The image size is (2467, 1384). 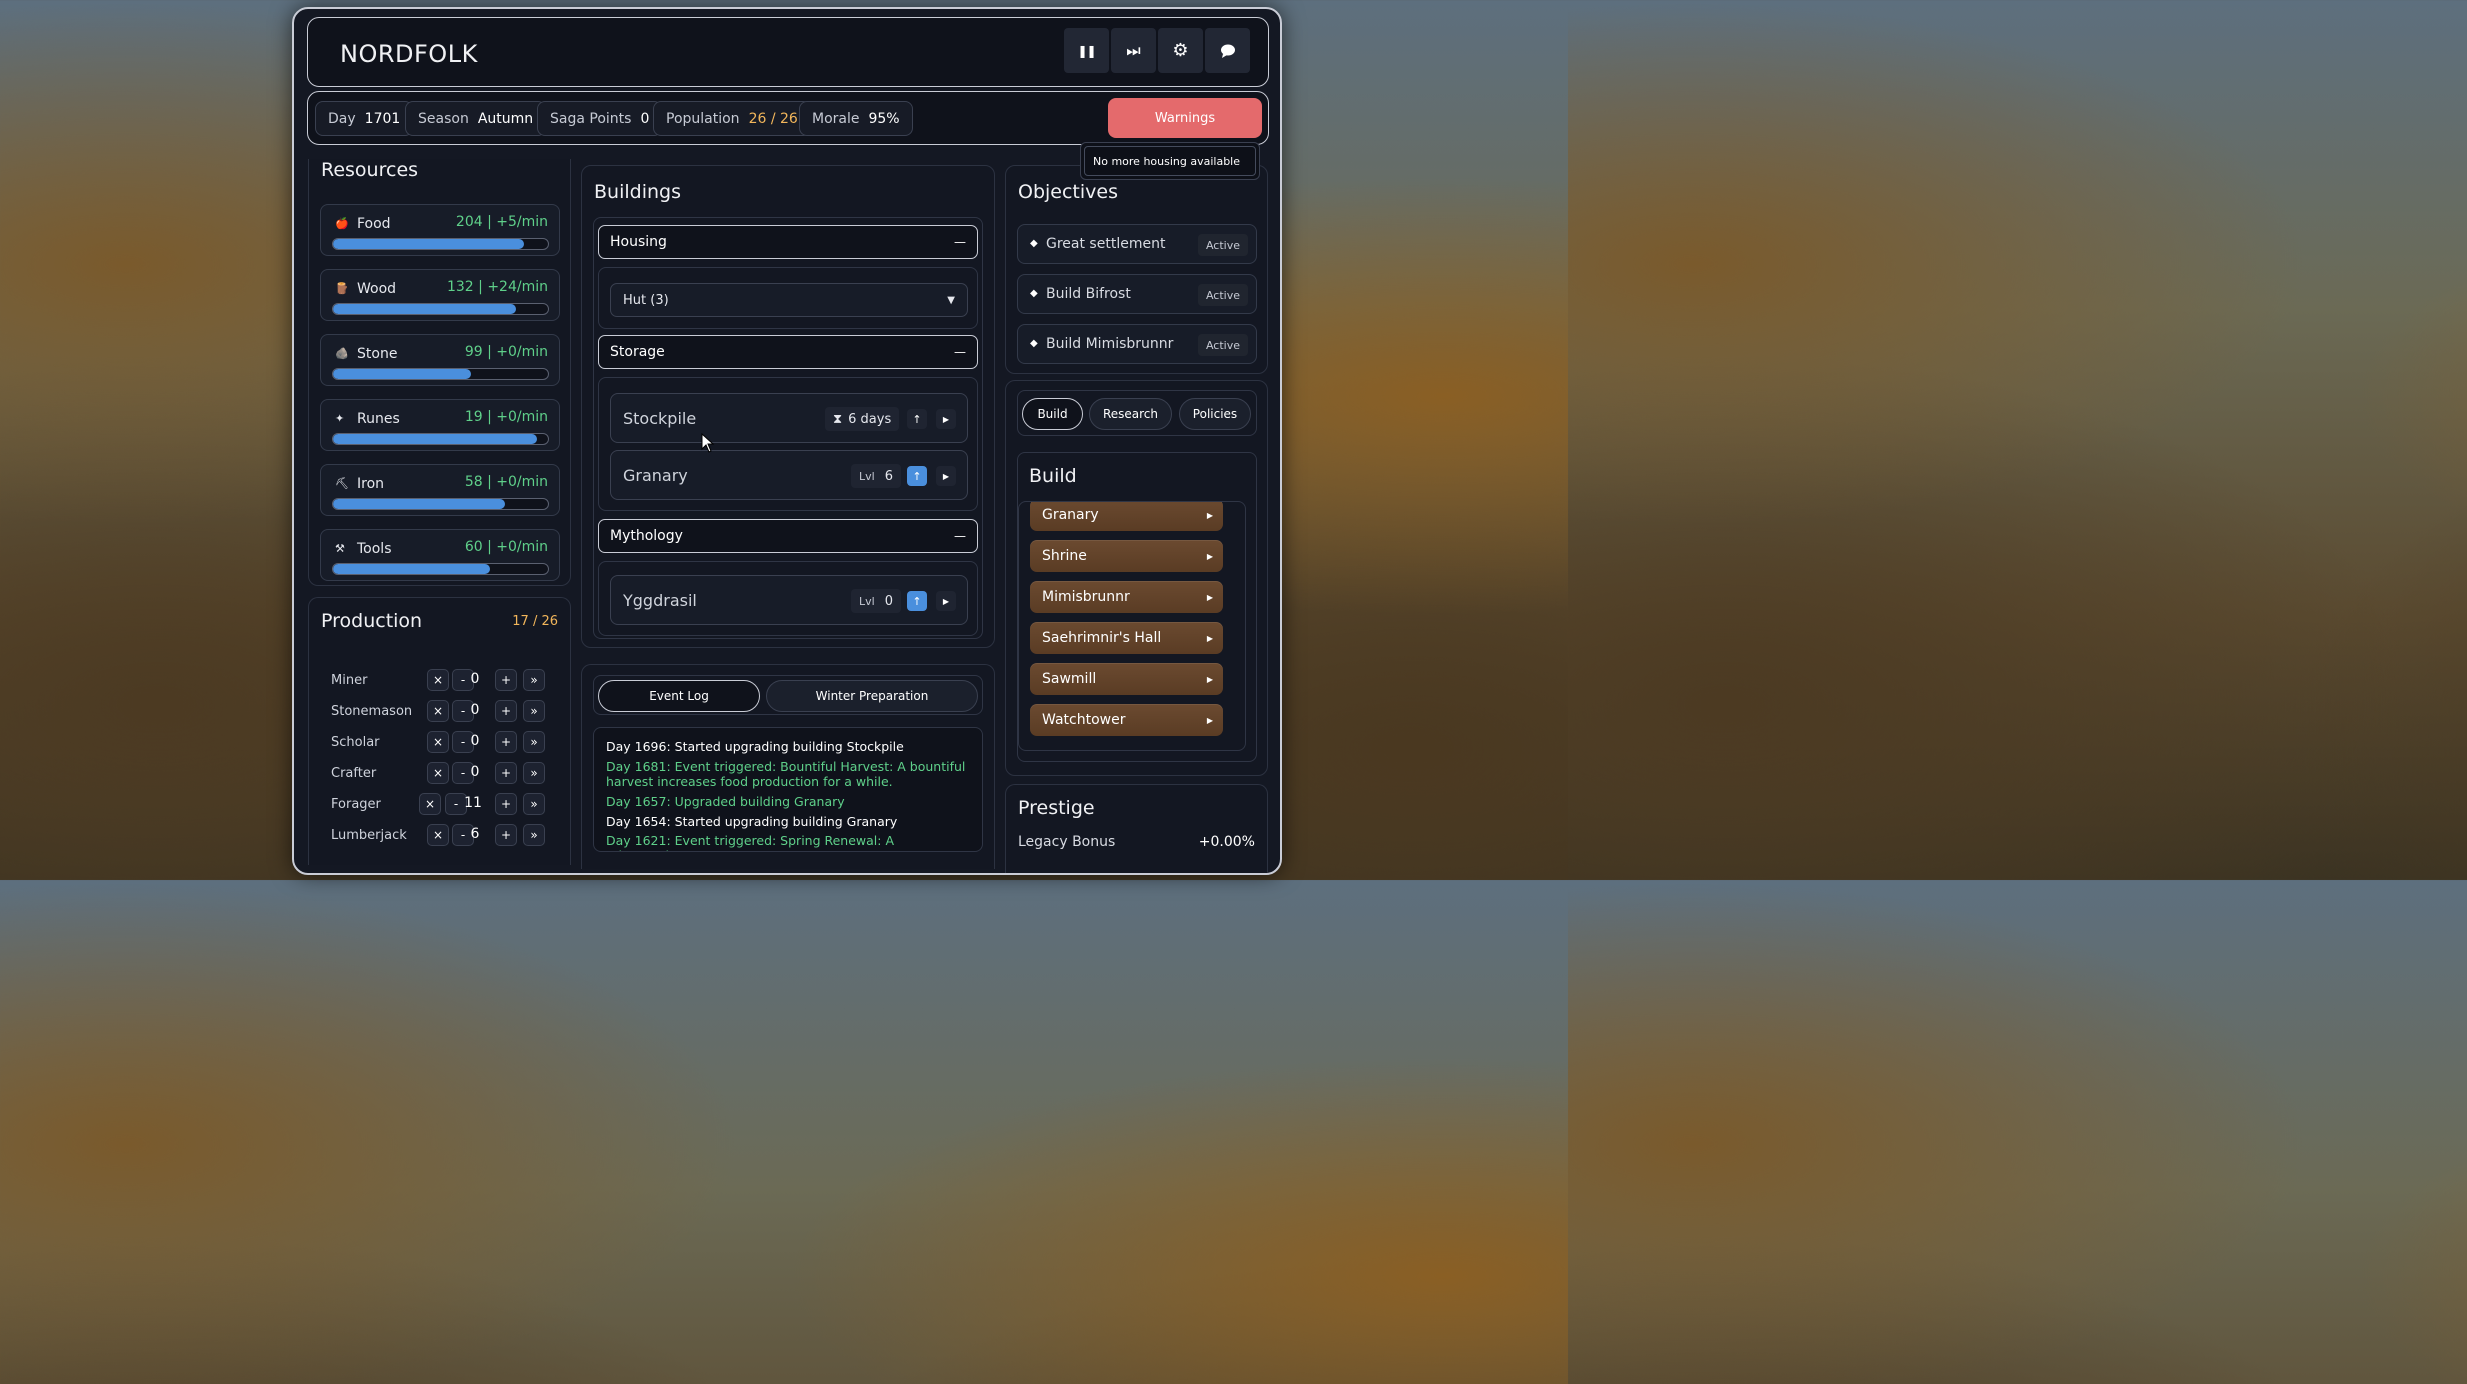 I want to click on yggdrasil-upgrade-button: ↑, so click(x=917, y=601).